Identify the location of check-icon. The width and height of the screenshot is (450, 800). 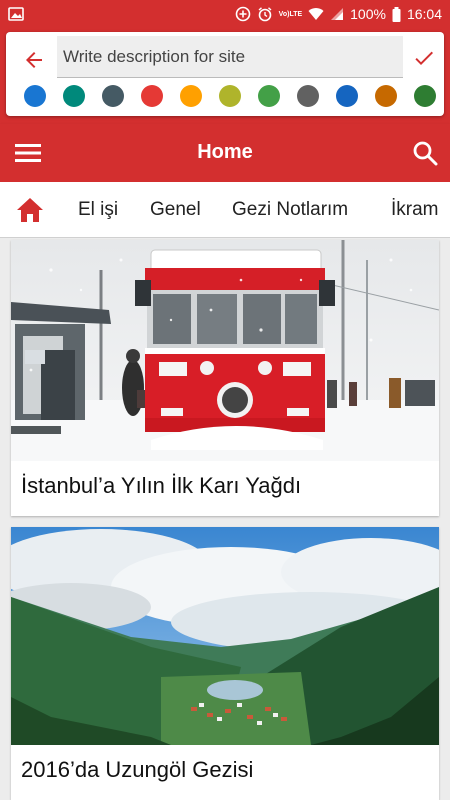
(424, 58).